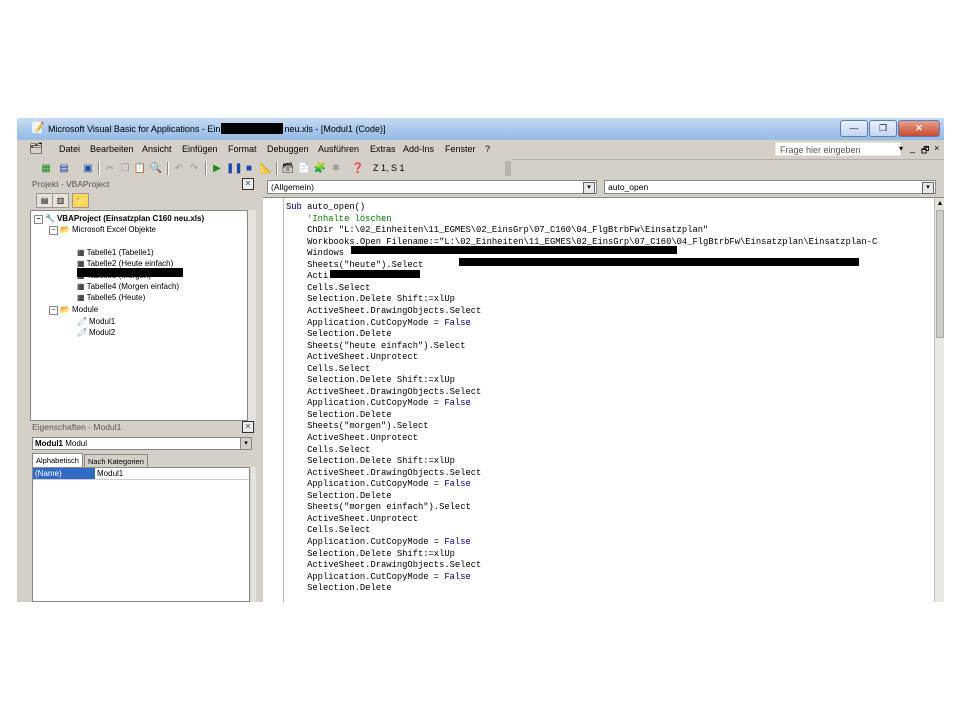 The height and width of the screenshot is (720, 960). Describe the element at coordinates (73, 309) in the screenshot. I see `tree-node-modules: − 📂 Module` at that location.